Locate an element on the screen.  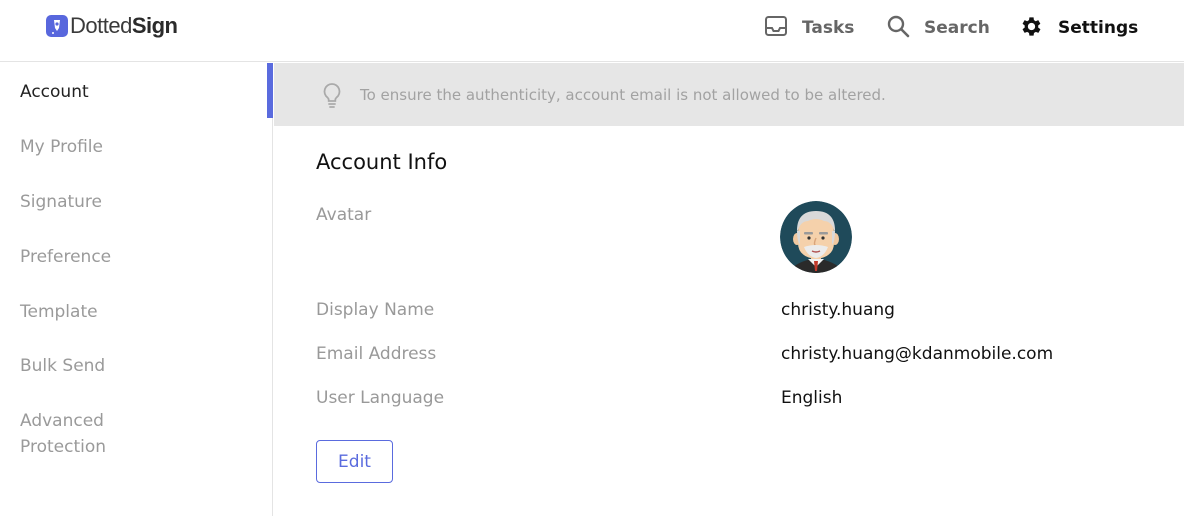
sidebar-item-template: Template is located at coordinates (135, 312).